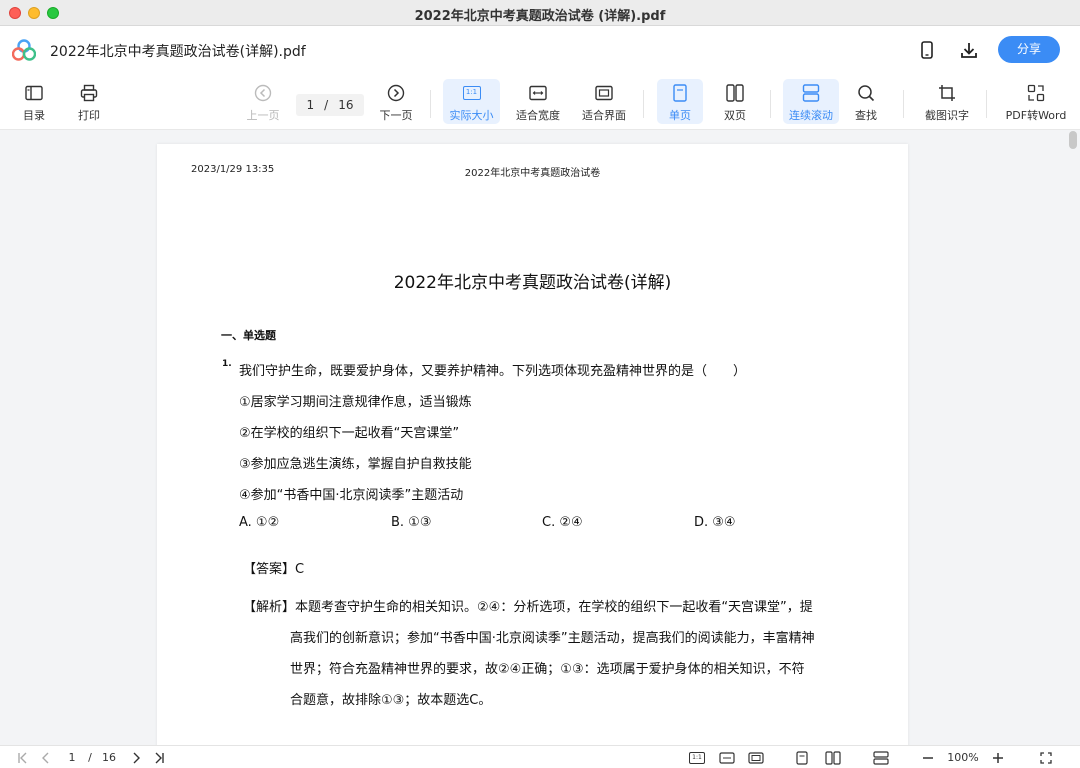 The image size is (1080, 768). Describe the element at coordinates (532, 283) in the screenshot. I see `paper-title: 2022年北京中考真题政治试卷(详解)` at that location.